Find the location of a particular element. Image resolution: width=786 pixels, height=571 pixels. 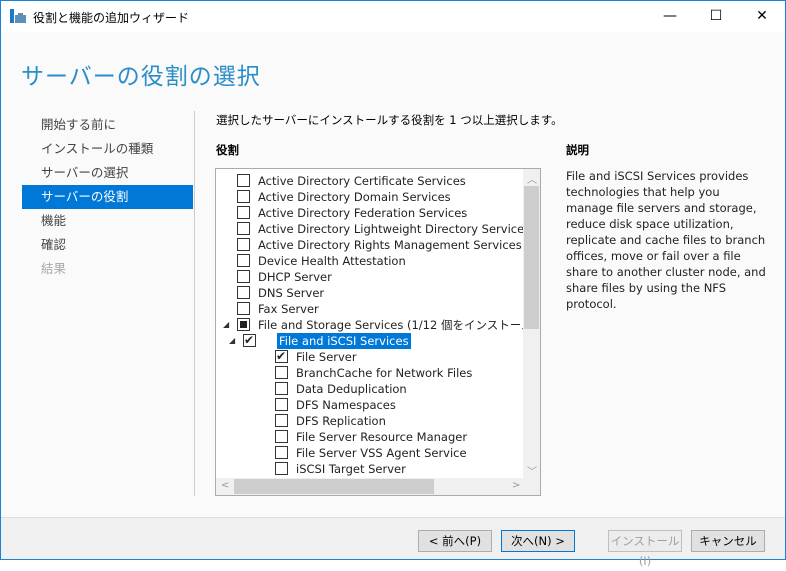

vertical-scrollbar: ︿ ﹀ is located at coordinates (531, 324).